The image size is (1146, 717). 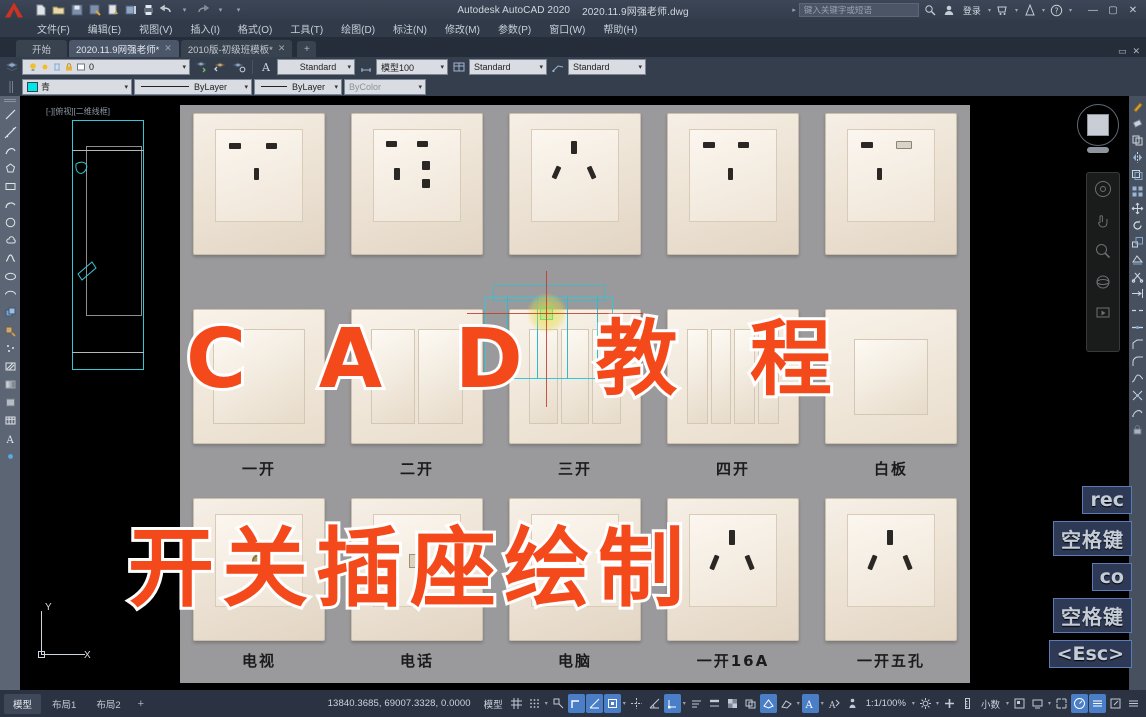 I want to click on mleader-style-icon, so click(x=557, y=67).